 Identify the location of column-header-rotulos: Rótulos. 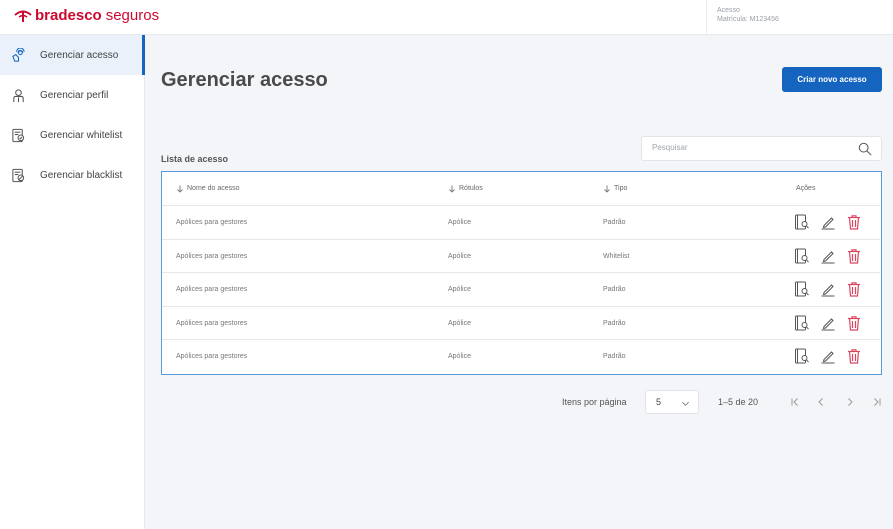
(465, 188).